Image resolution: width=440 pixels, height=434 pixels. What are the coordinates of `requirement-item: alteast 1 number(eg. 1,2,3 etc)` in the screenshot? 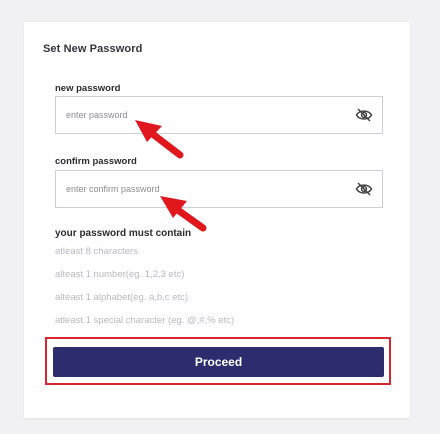 It's located at (120, 274).